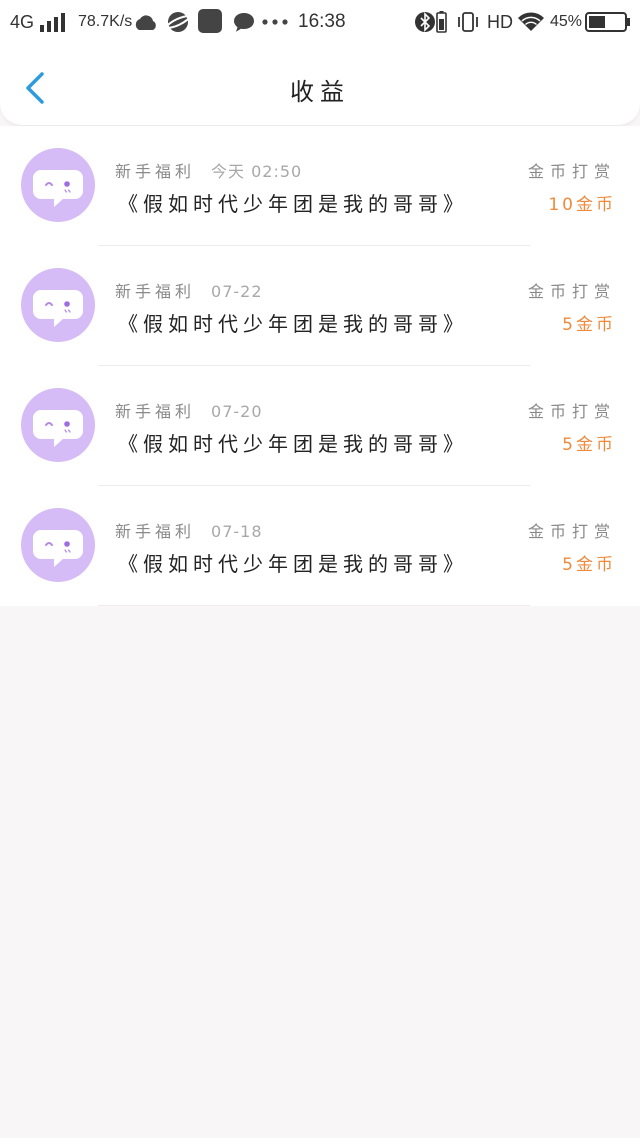 This screenshot has width=640, height=1138. I want to click on app-notification-icon, so click(210, 21).